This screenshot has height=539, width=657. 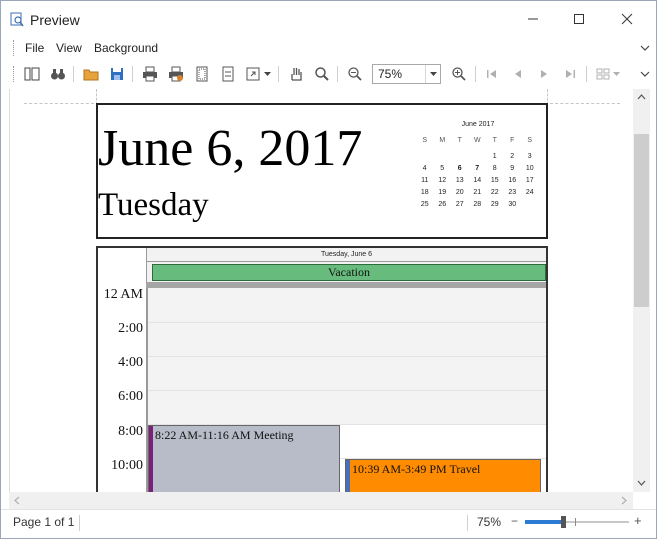 What do you see at coordinates (563, 522) in the screenshot?
I see `zoom-slider-thumb` at bounding box center [563, 522].